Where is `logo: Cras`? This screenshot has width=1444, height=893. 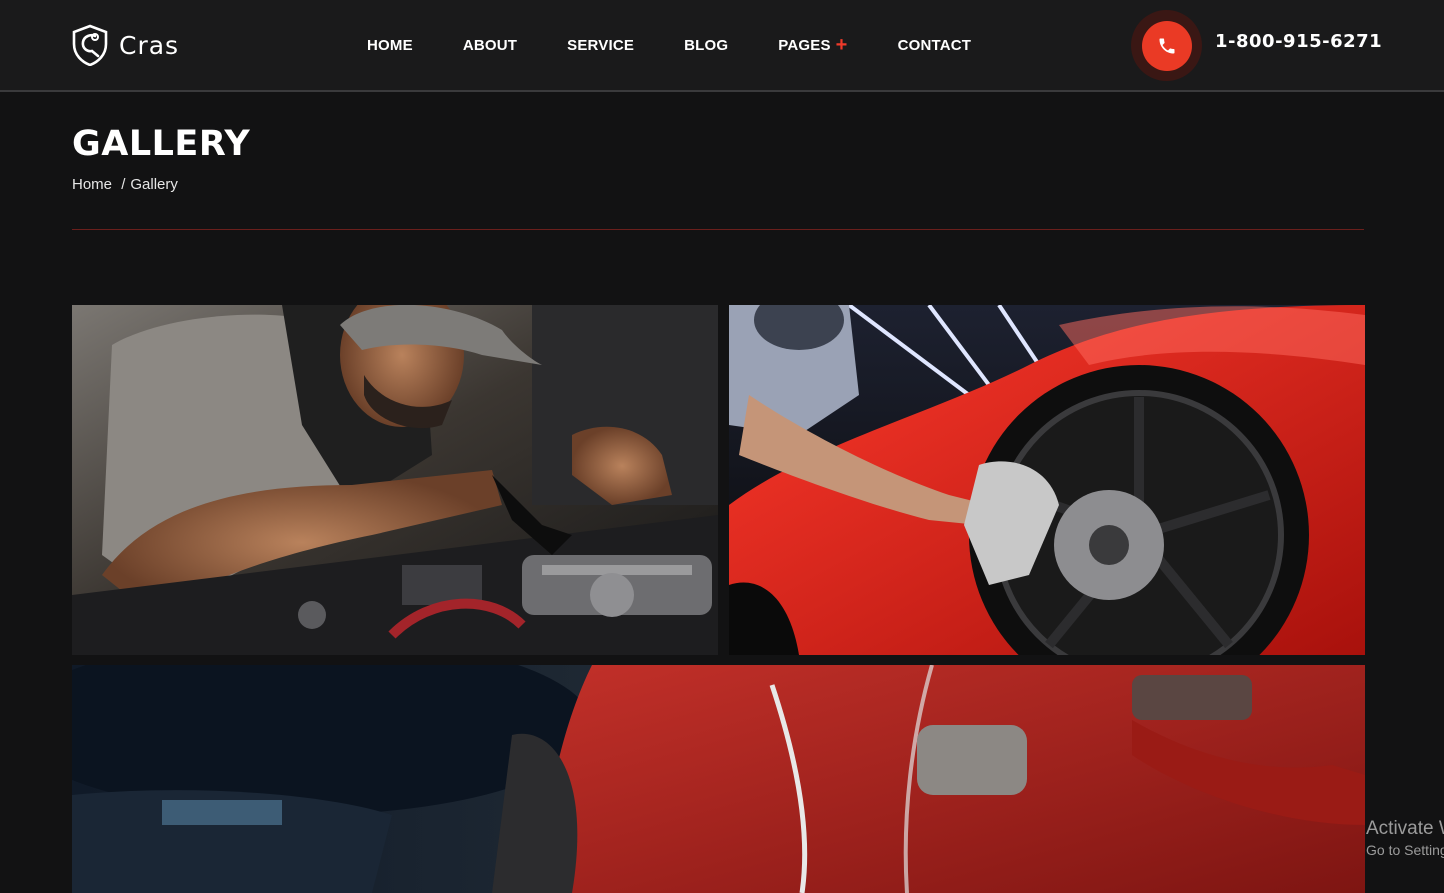
logo: Cras is located at coordinates (125, 45).